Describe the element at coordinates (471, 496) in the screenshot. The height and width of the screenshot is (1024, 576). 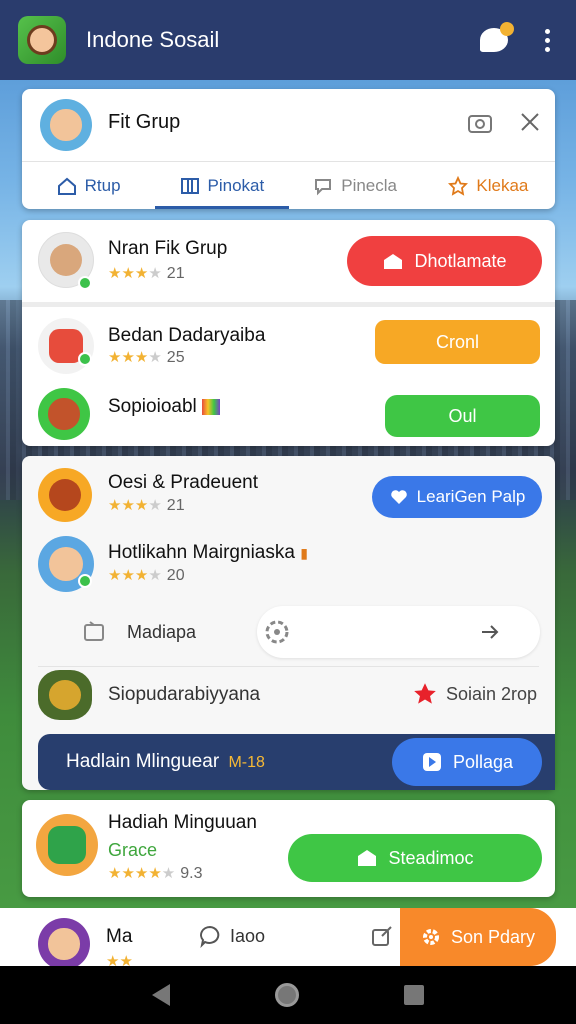
I see `blue-action-label: LeariGen Palp` at that location.